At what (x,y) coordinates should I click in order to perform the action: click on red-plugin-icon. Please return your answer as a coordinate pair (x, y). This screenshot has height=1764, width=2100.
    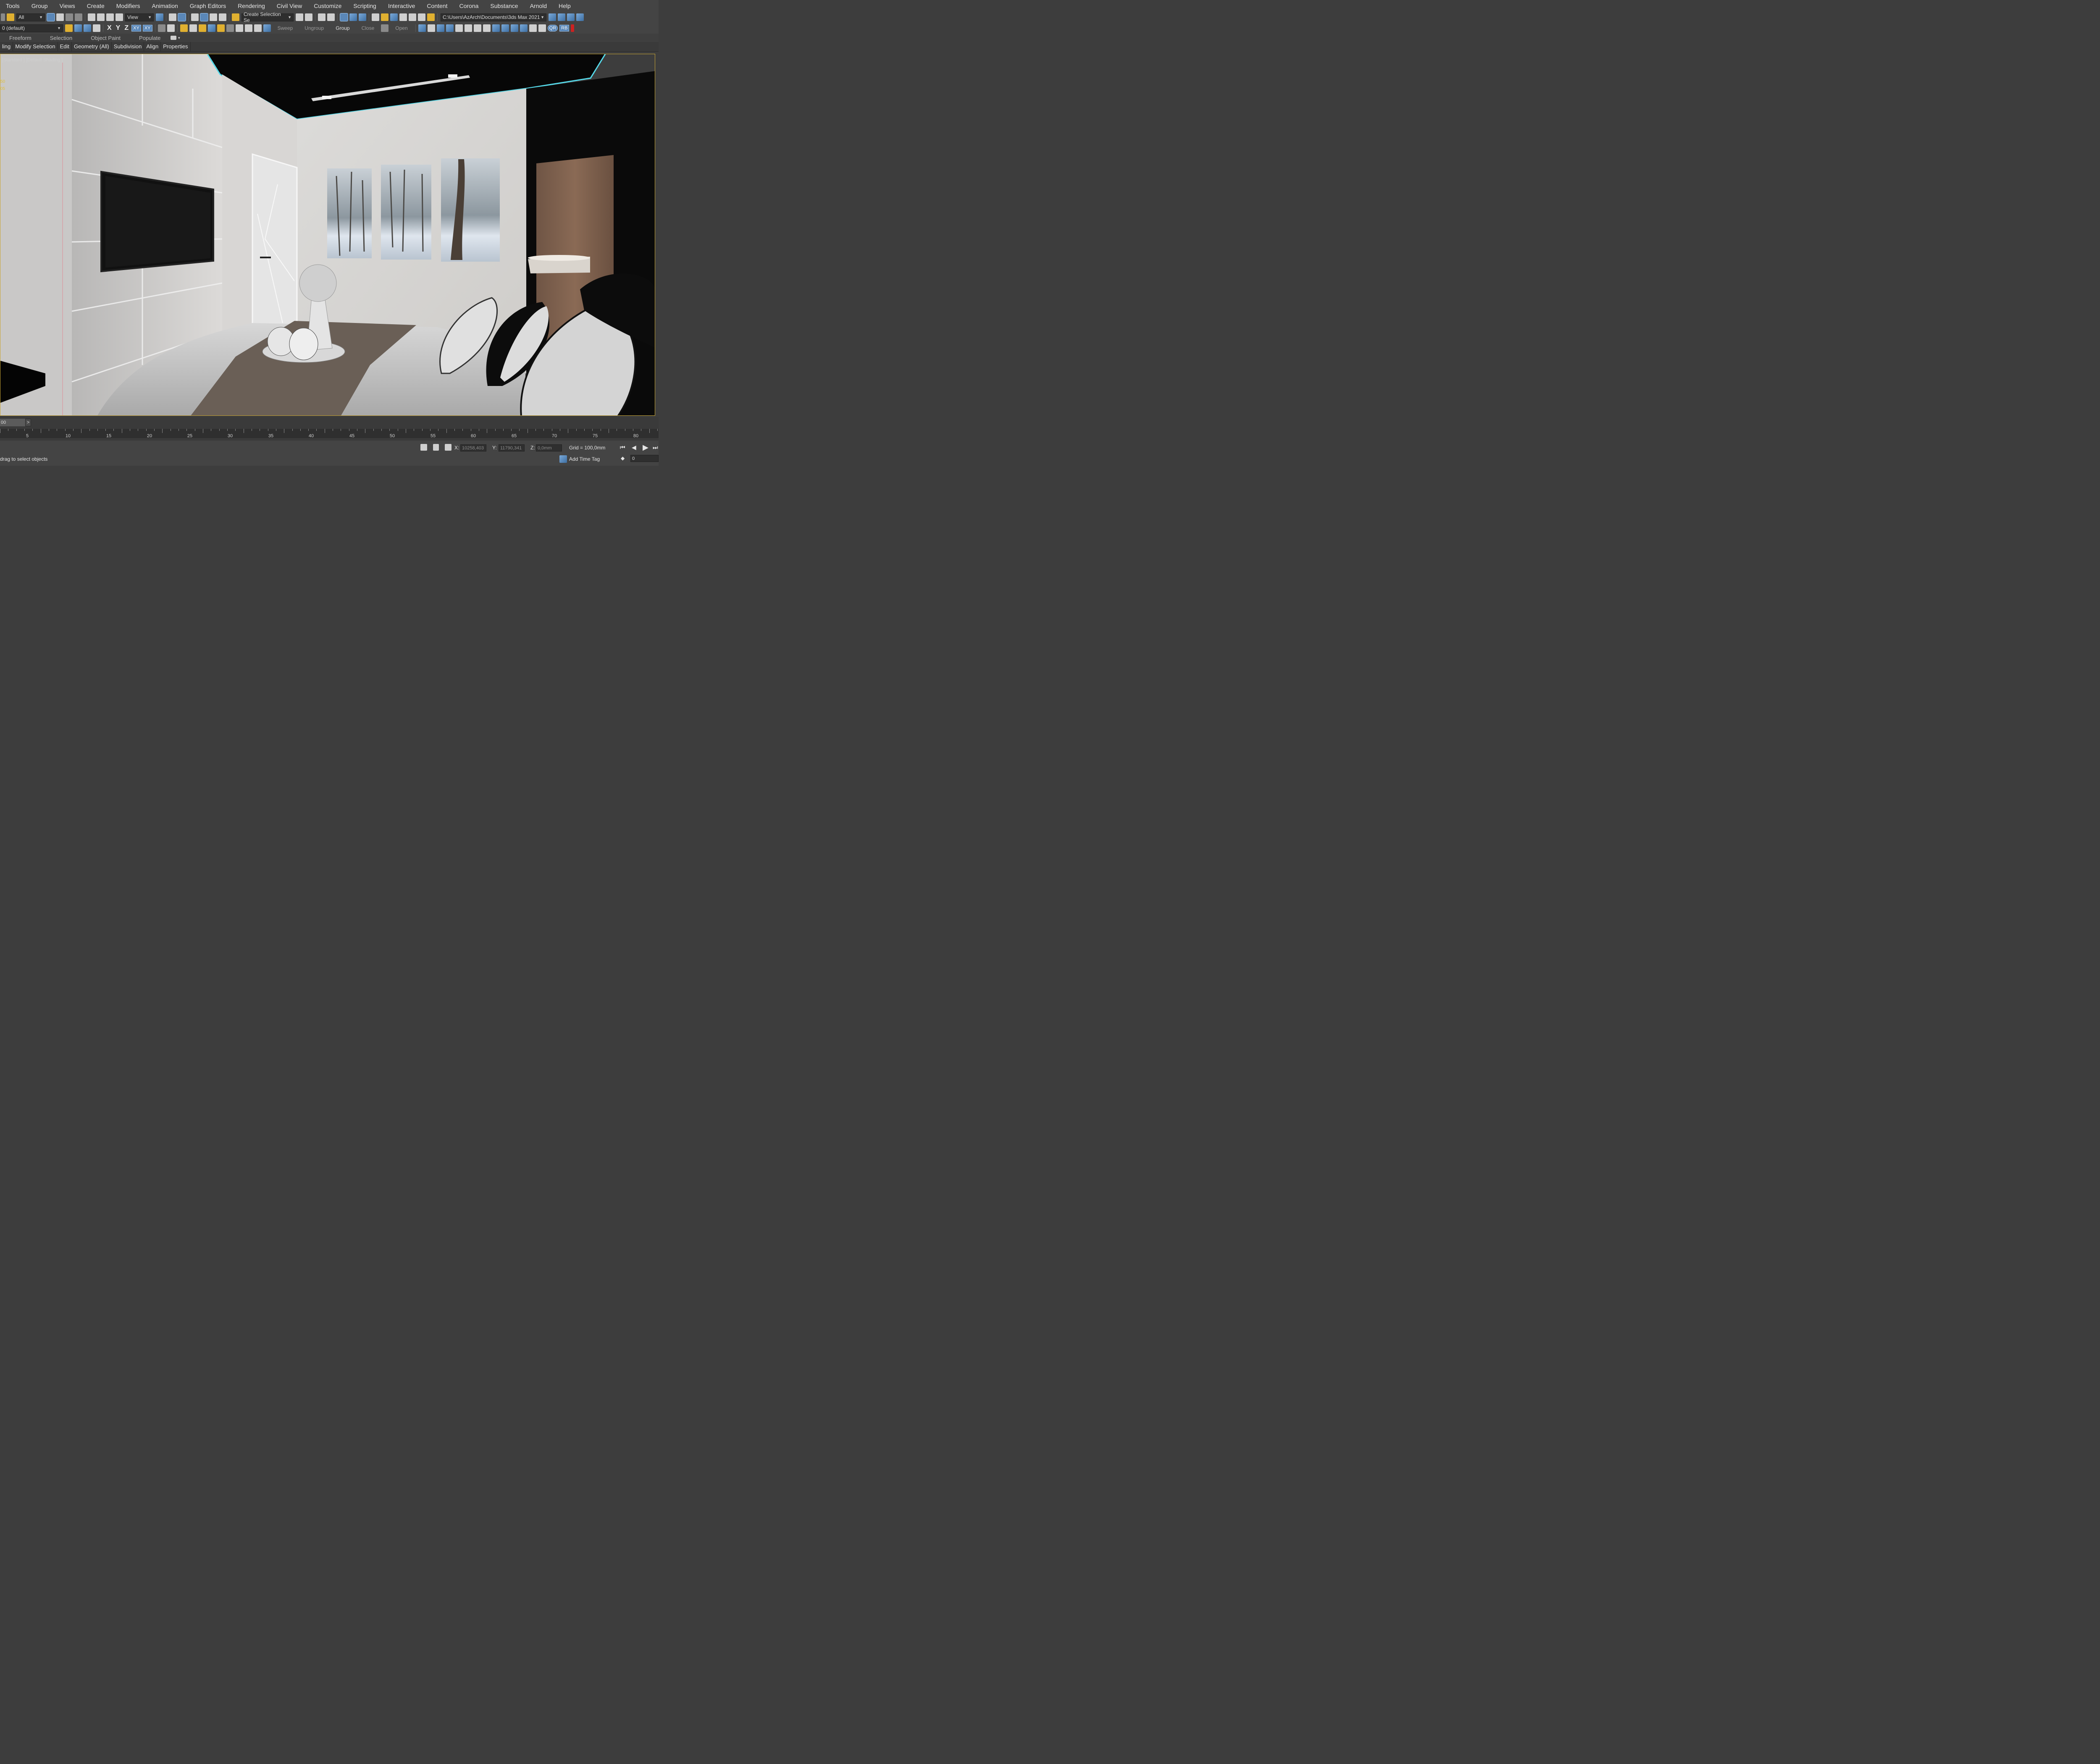
    Looking at the image, I should click on (573, 28).